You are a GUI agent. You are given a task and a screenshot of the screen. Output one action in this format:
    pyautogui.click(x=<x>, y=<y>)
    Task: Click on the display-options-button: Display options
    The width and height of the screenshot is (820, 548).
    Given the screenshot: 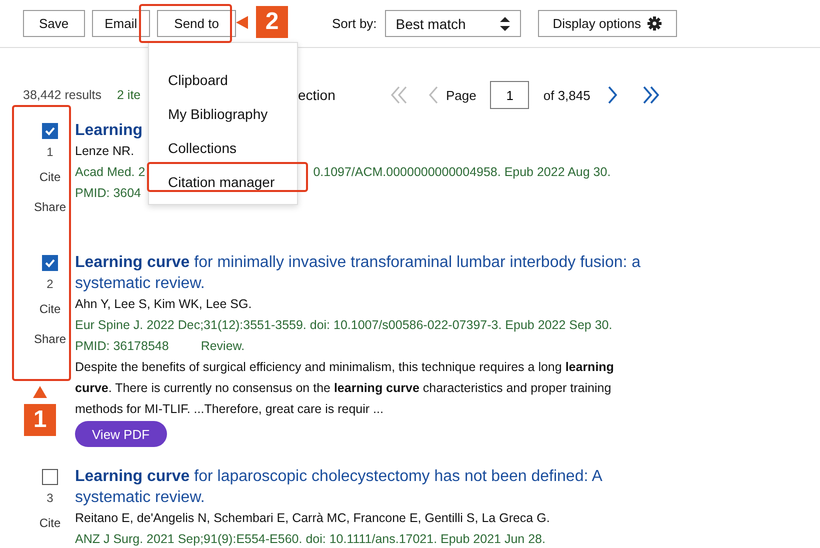 What is the action you would take?
    pyautogui.click(x=607, y=23)
    